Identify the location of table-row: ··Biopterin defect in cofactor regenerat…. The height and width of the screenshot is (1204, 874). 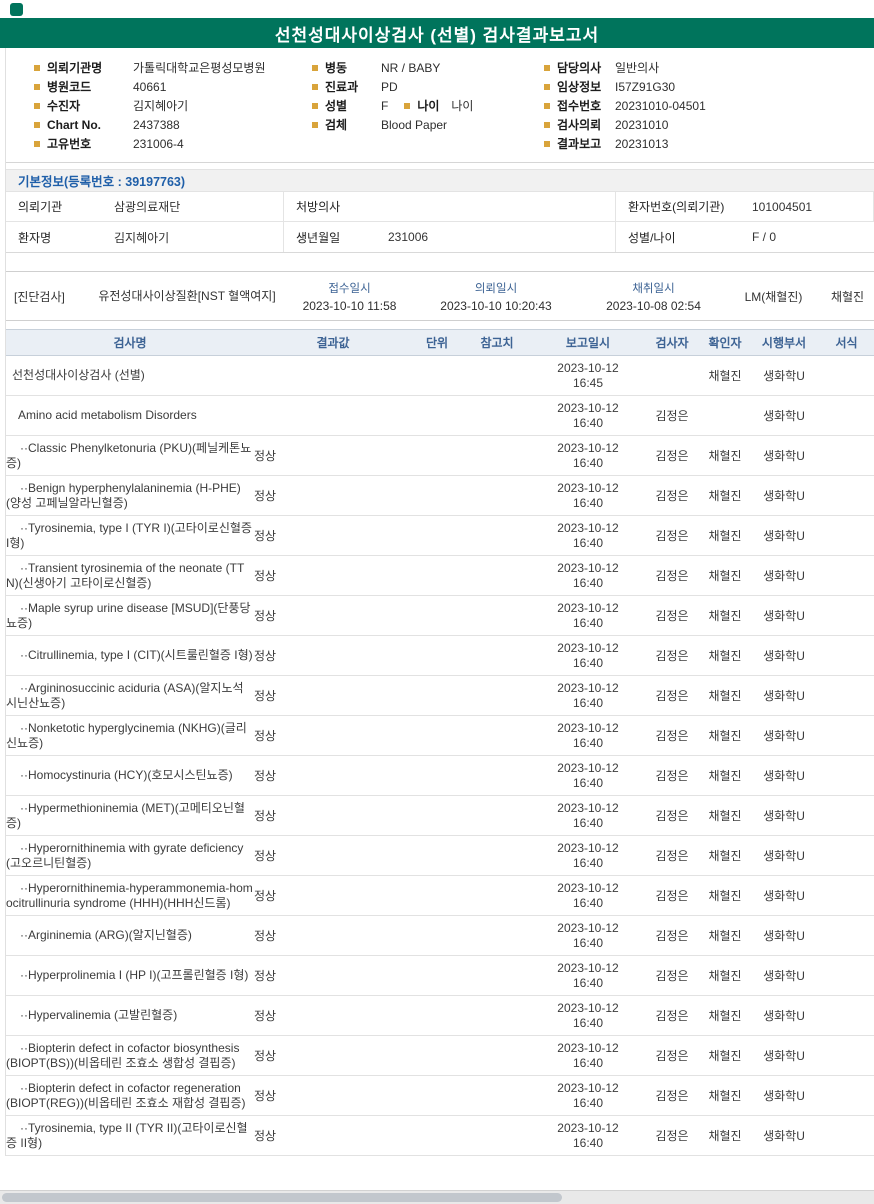
(440, 1095).